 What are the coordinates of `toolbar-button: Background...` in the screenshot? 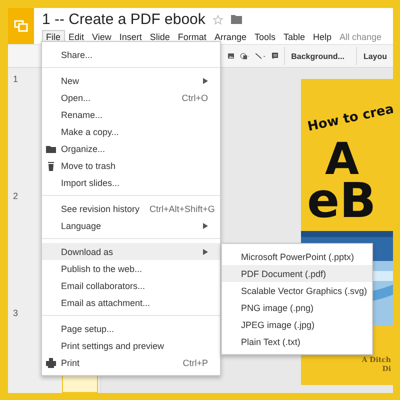 It's located at (317, 56).